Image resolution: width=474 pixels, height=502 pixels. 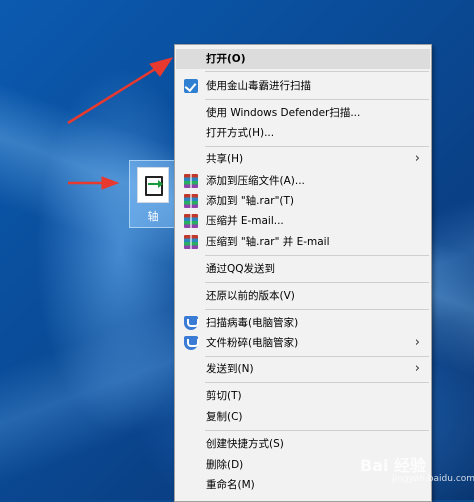 I want to click on menu-item-jinshan-scan: 使用金山毒霸进行扫描, so click(x=303, y=86).